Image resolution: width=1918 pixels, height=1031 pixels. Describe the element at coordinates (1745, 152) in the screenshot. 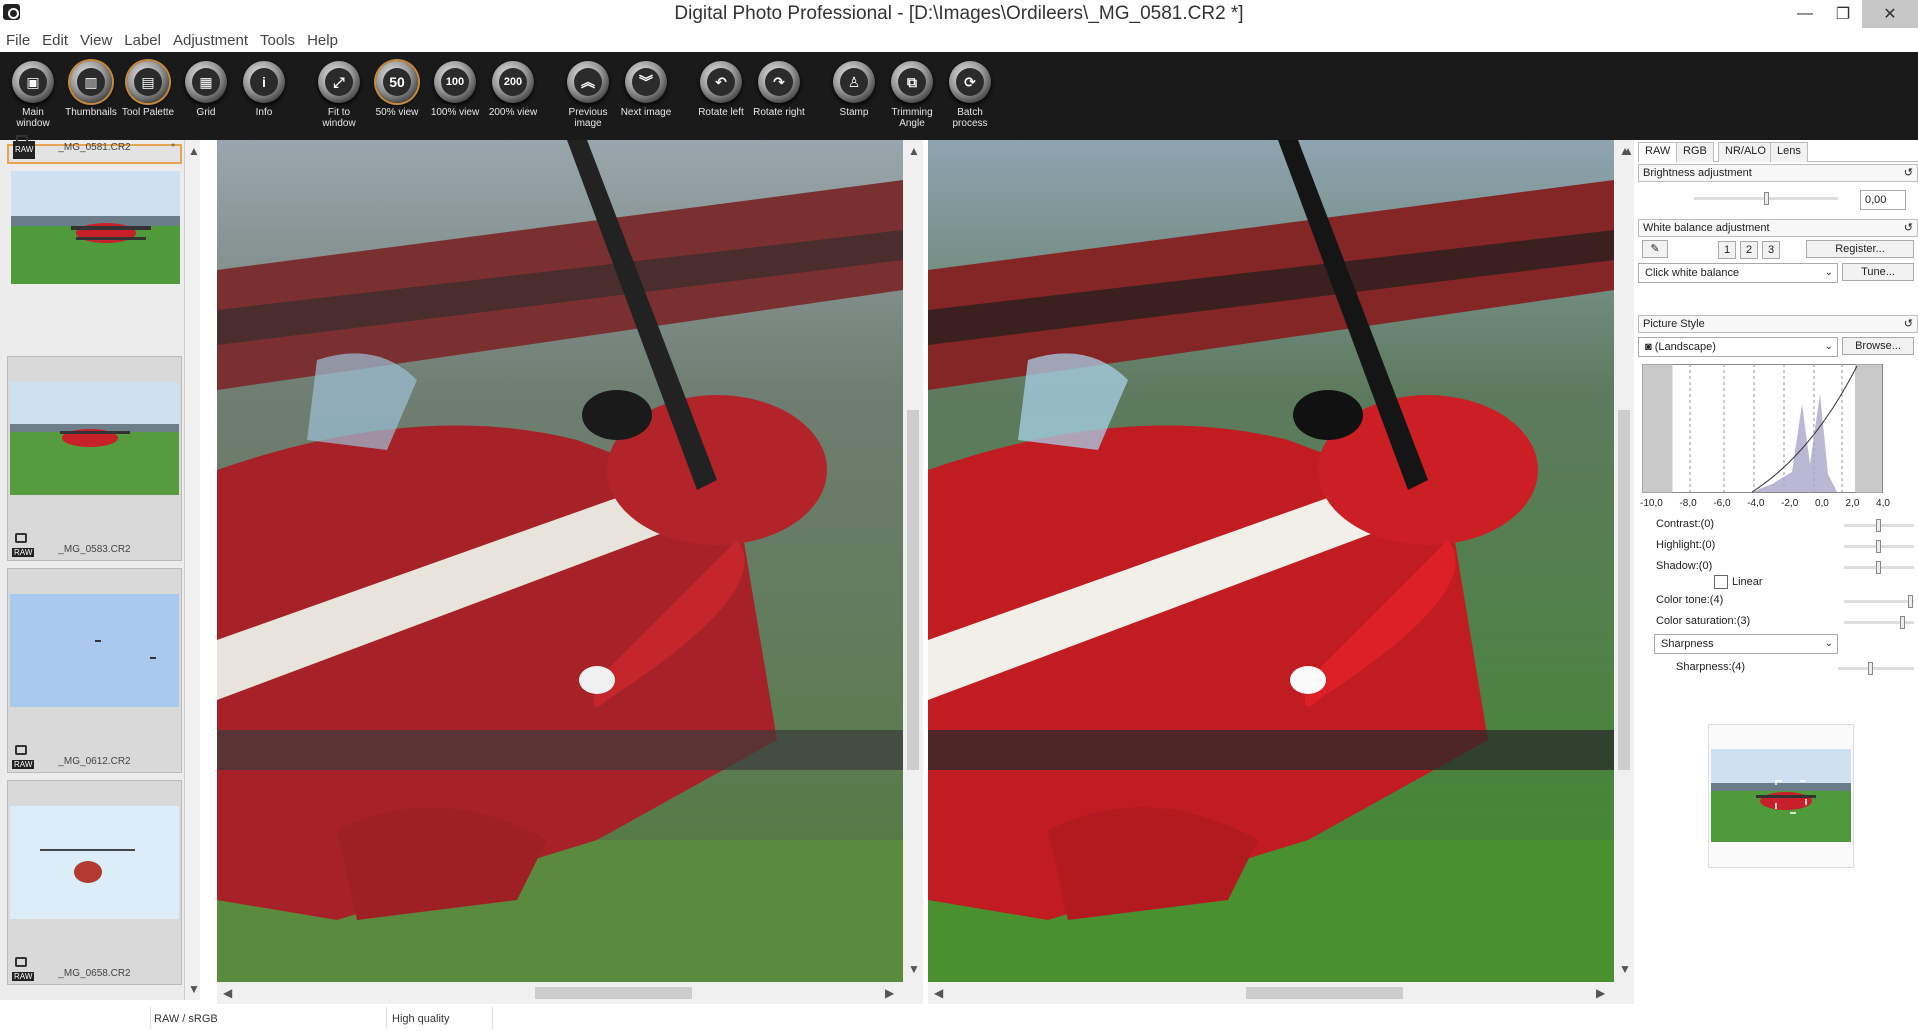

I see `tab-nr-alo: NR/ALO` at that location.